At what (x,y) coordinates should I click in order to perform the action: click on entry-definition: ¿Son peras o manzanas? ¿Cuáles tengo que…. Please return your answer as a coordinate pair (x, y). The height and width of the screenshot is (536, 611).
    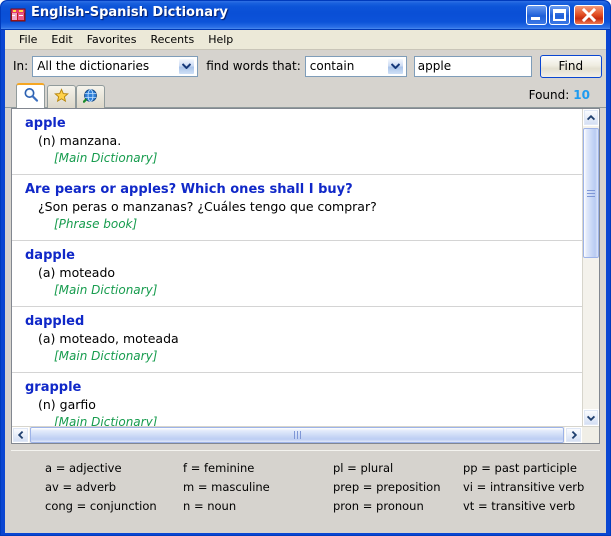
    Looking at the image, I should click on (207, 206).